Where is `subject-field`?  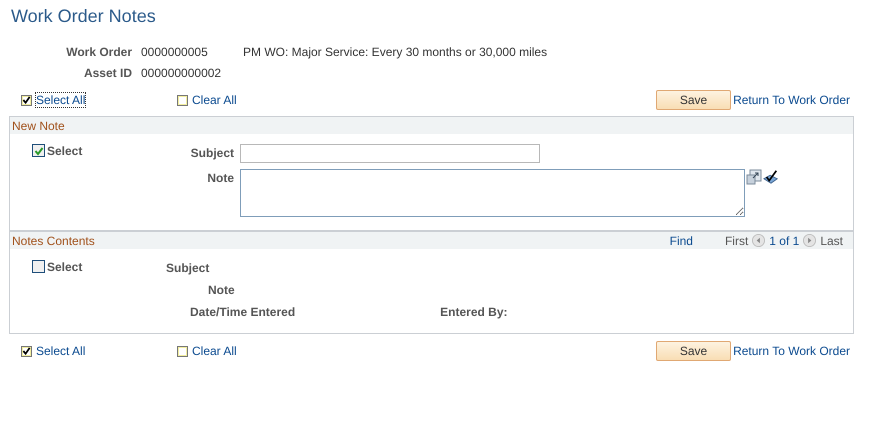 subject-field is located at coordinates (390, 153).